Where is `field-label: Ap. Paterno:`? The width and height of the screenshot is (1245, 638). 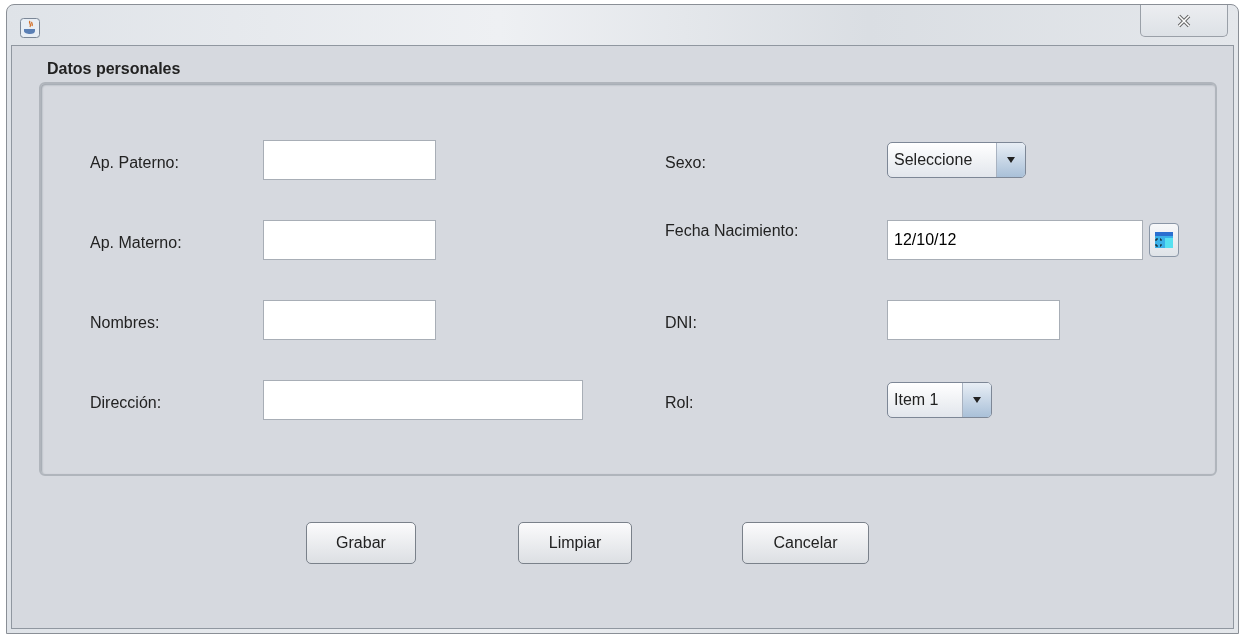 field-label: Ap. Paterno: is located at coordinates (135, 162).